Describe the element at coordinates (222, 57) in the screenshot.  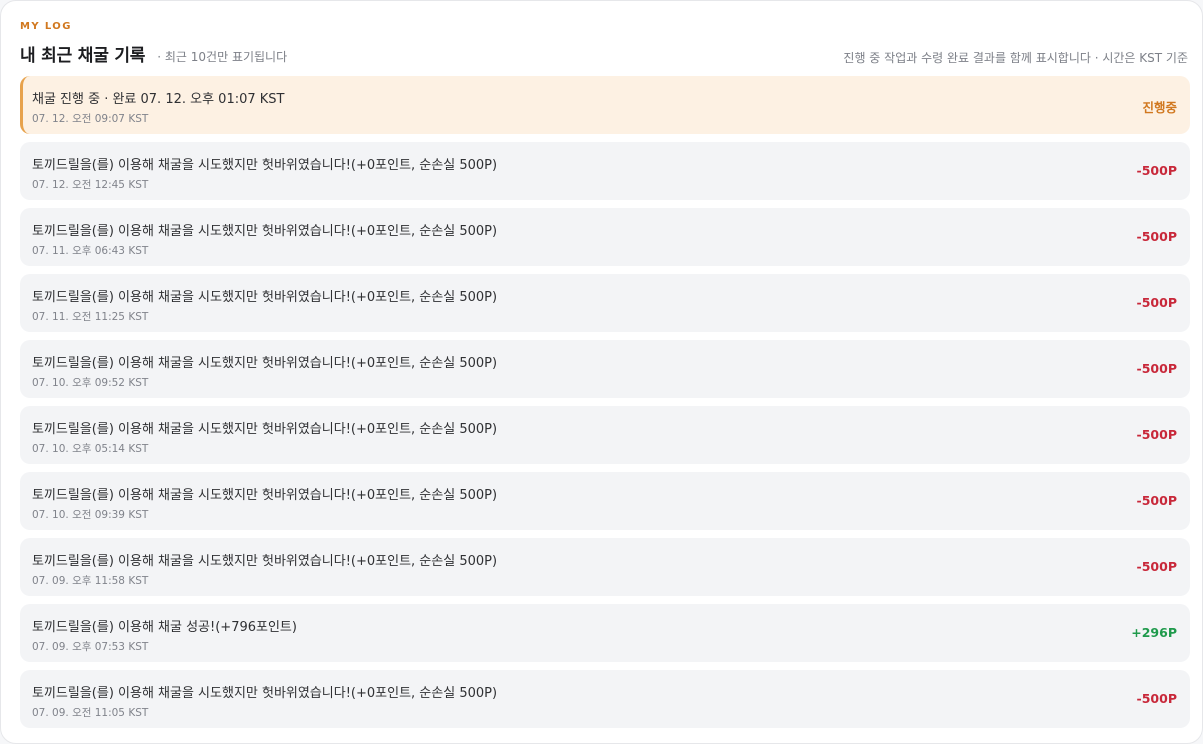
I see `page-subtitle: · 최근 10건만 표기됩니다` at that location.